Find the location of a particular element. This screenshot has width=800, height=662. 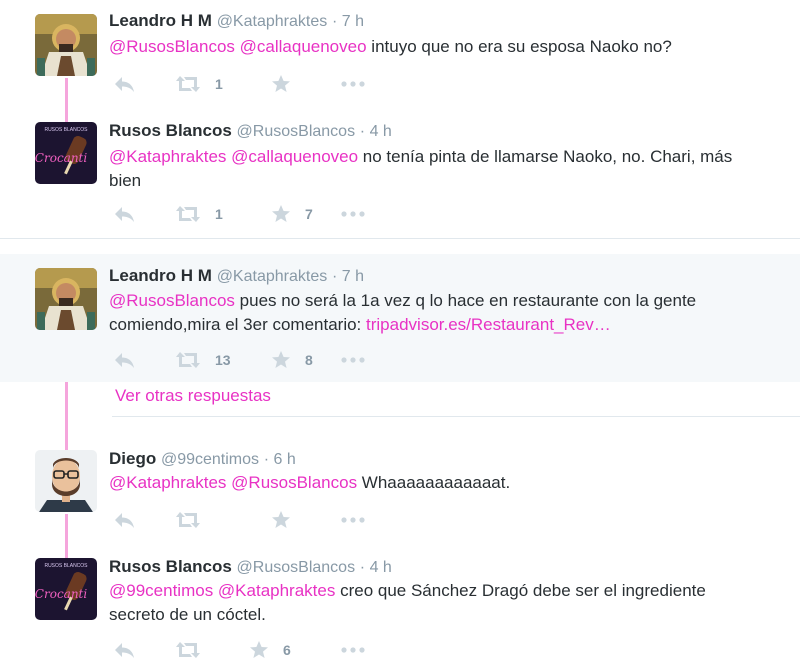

tweet-actions: 1 7 is located at coordinates (259, 214).